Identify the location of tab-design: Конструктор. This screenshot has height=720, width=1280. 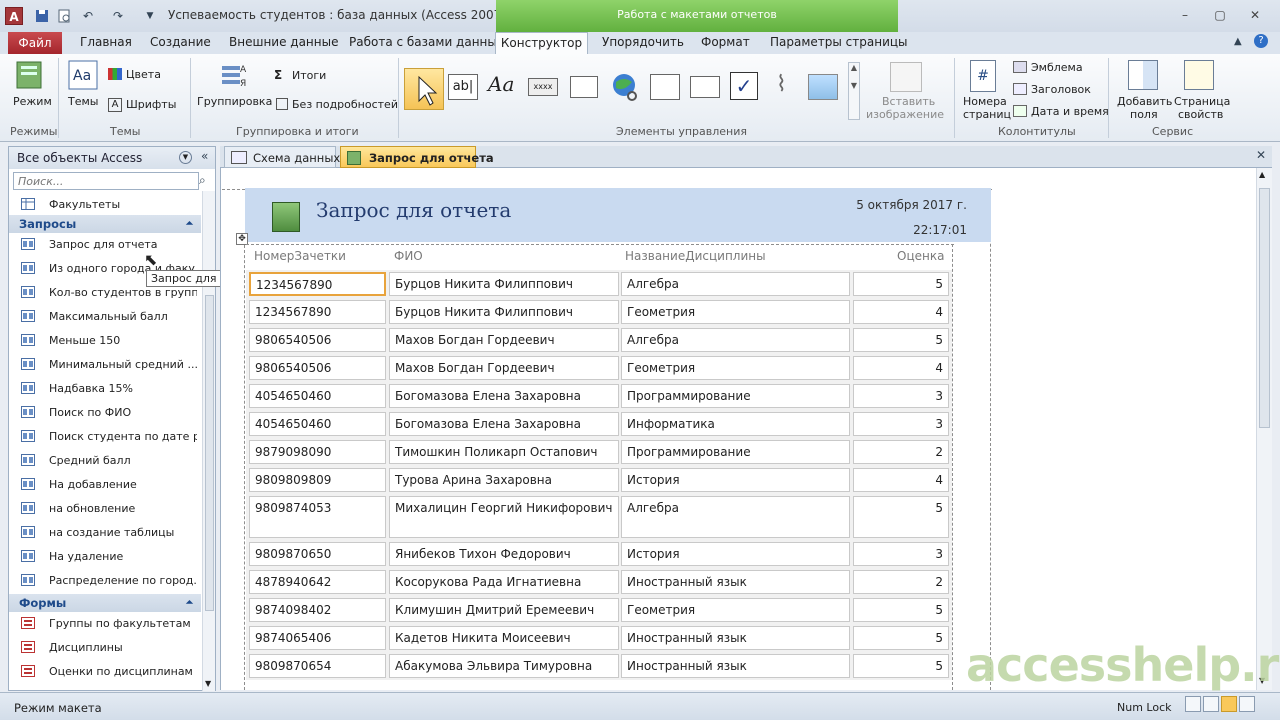
(541, 43).